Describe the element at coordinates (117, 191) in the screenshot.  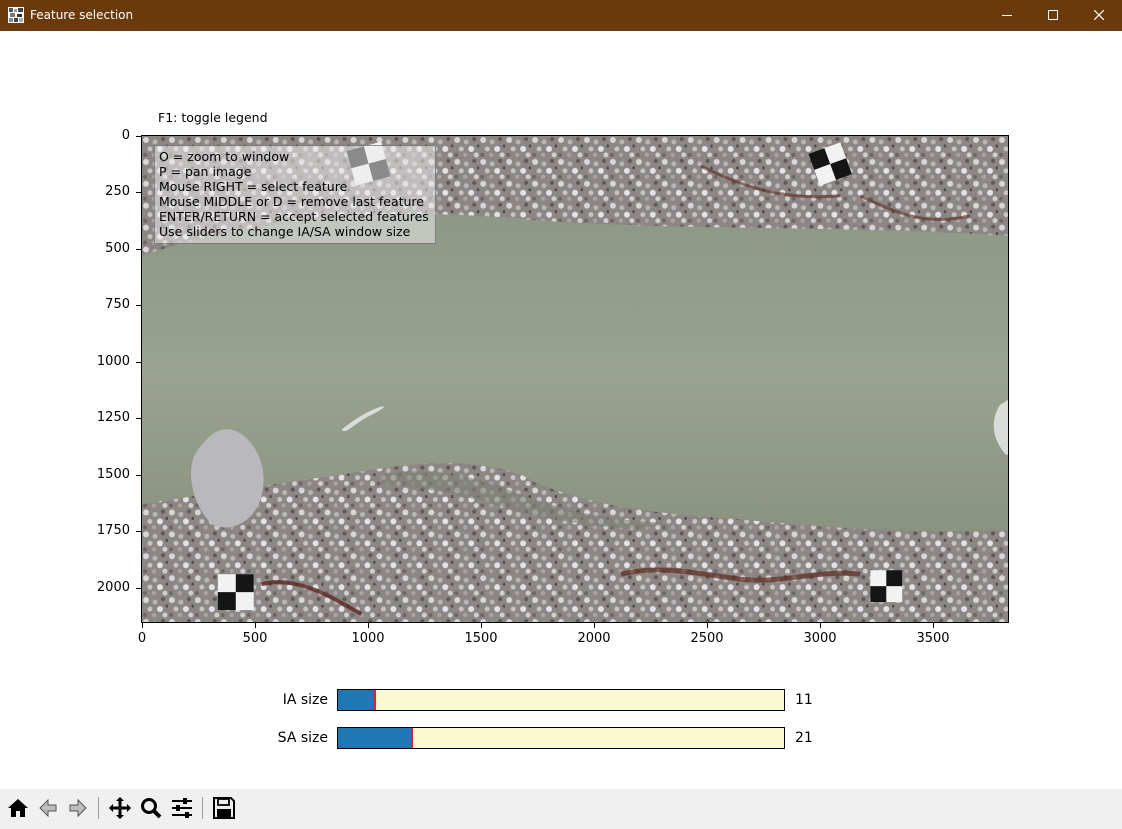
I see `y-tick-label: 250` at that location.